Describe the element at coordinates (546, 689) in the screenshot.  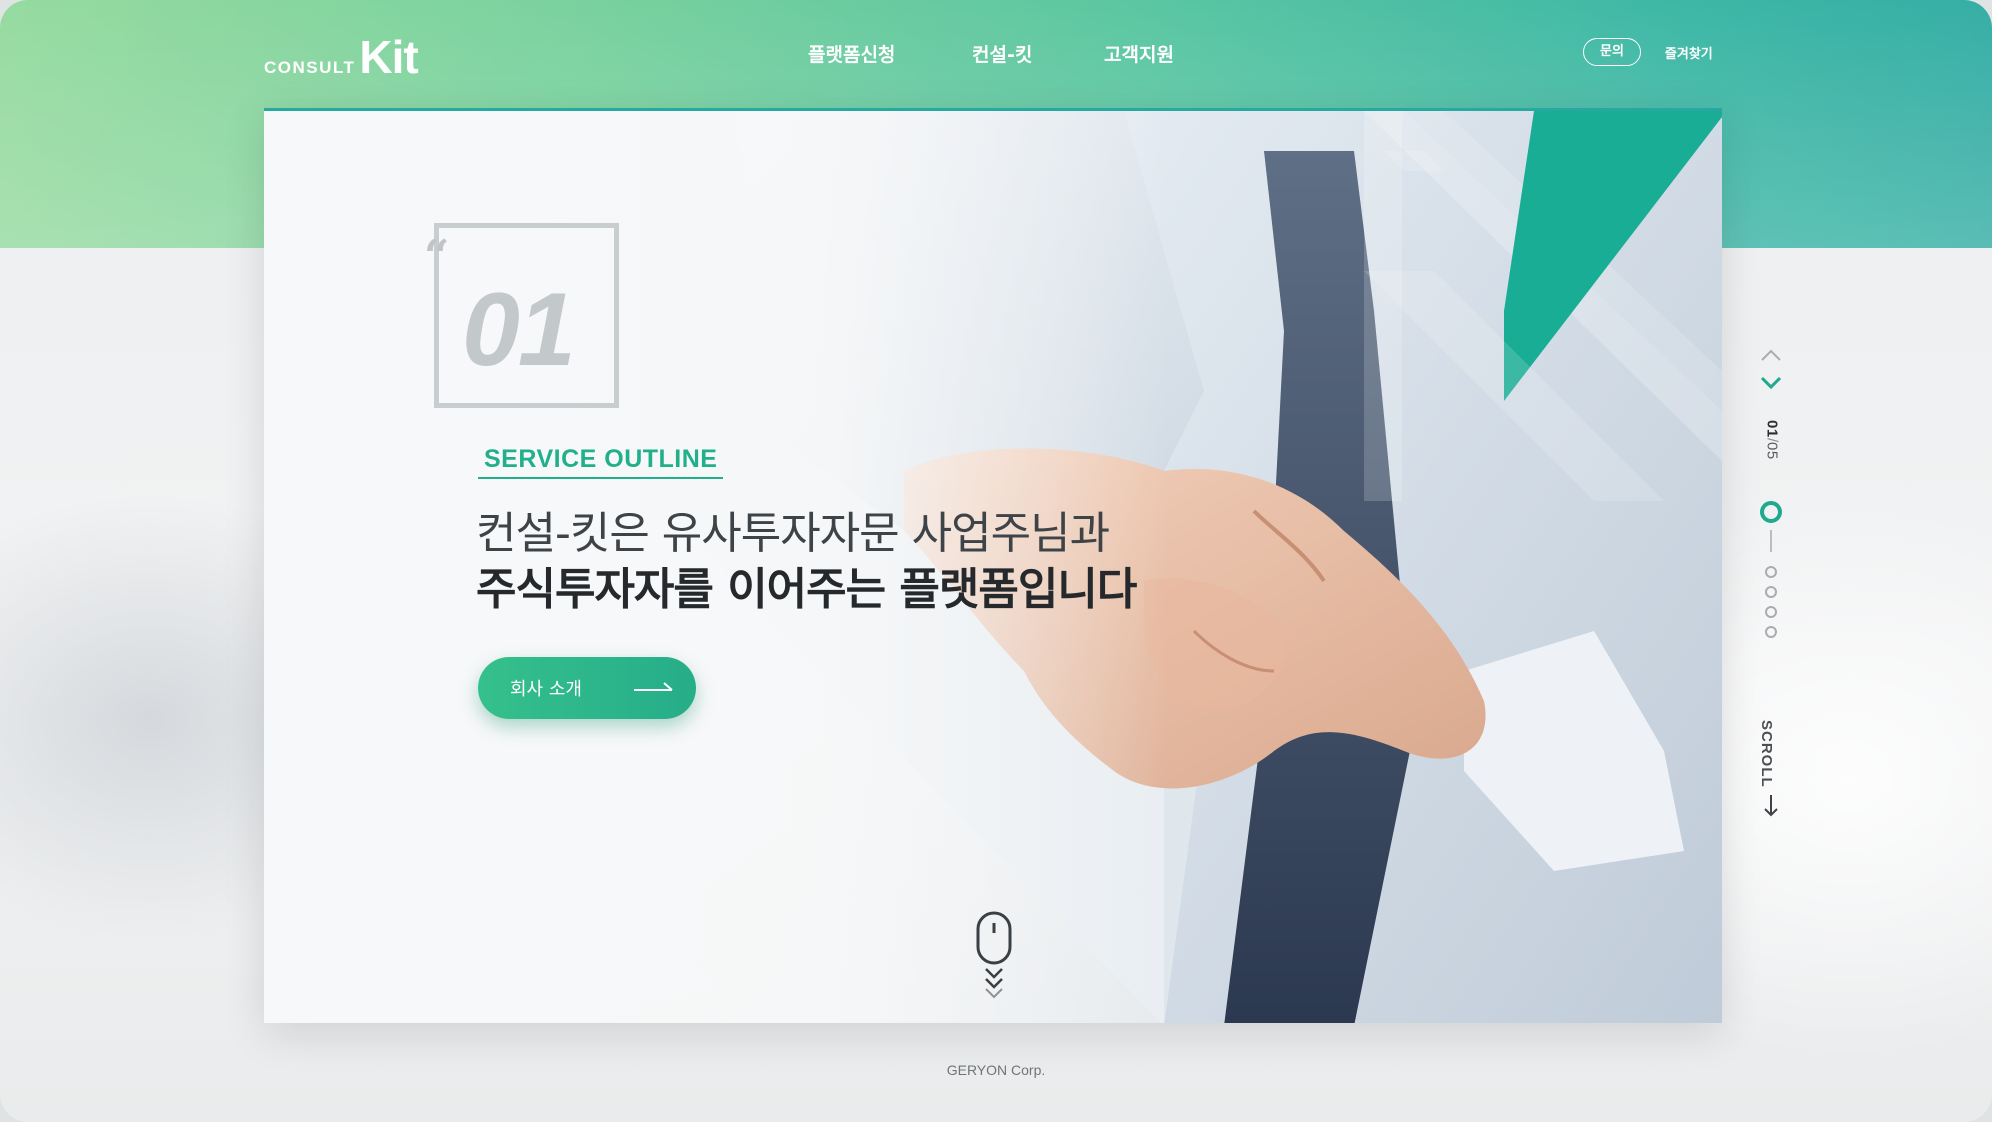
I see `company-intro-label: 회사 소개` at that location.